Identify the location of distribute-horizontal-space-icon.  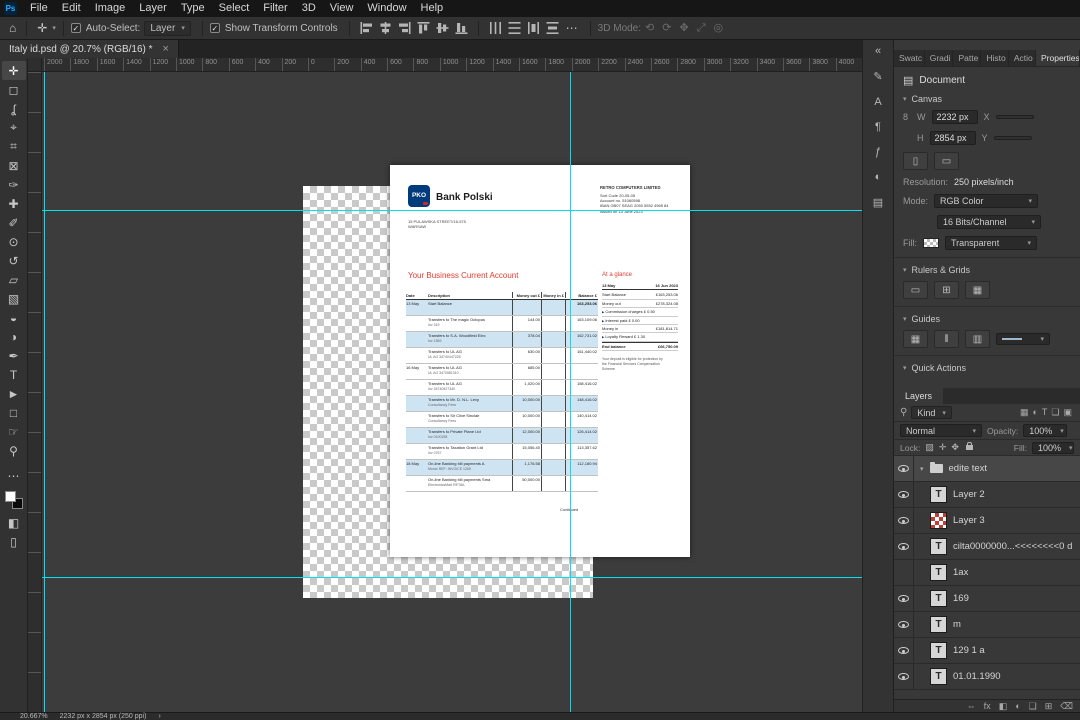
(533, 28).